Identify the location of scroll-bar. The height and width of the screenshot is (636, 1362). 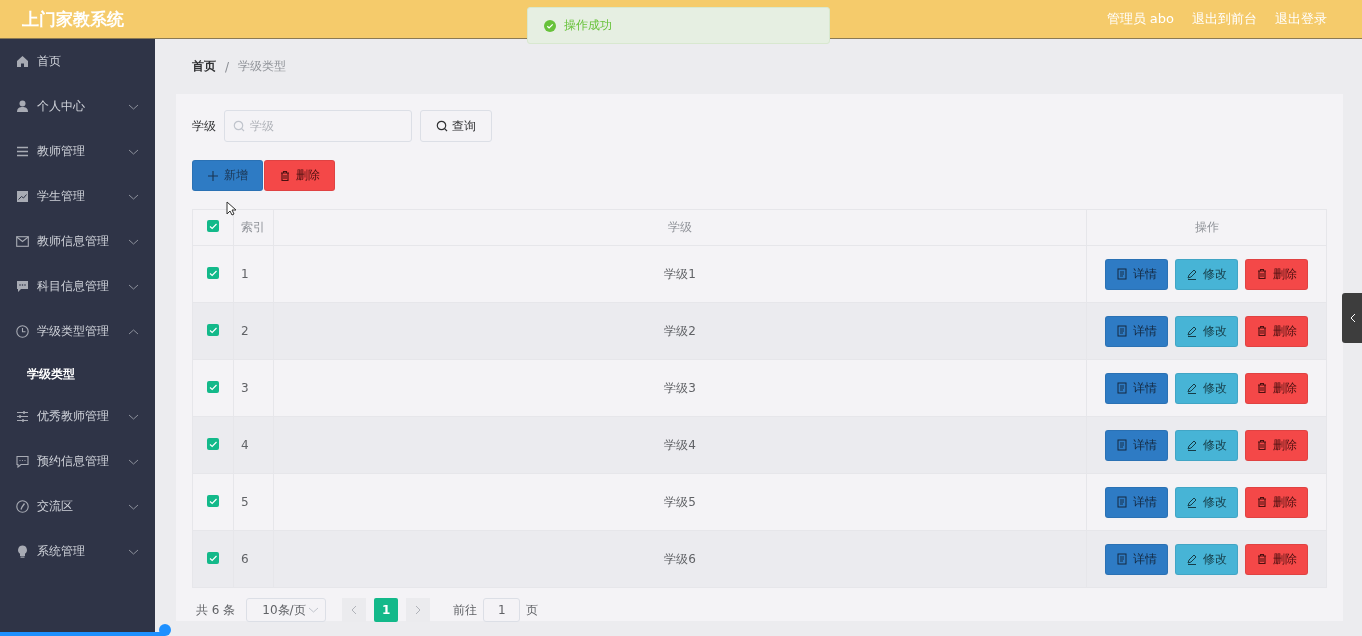
(85, 630).